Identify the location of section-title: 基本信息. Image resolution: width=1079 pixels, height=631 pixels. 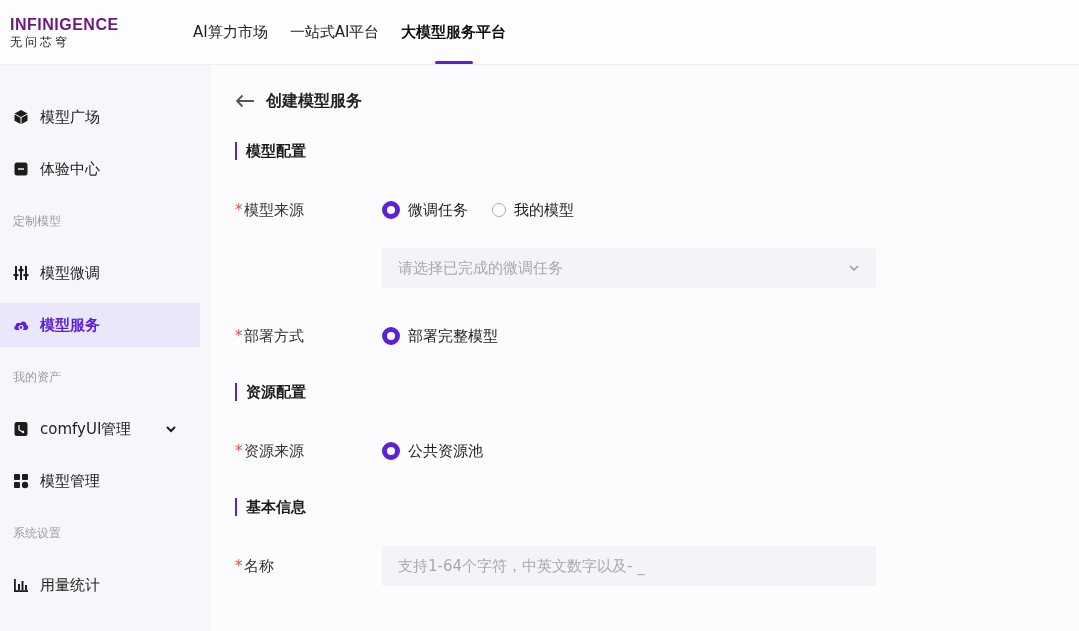
(657, 507).